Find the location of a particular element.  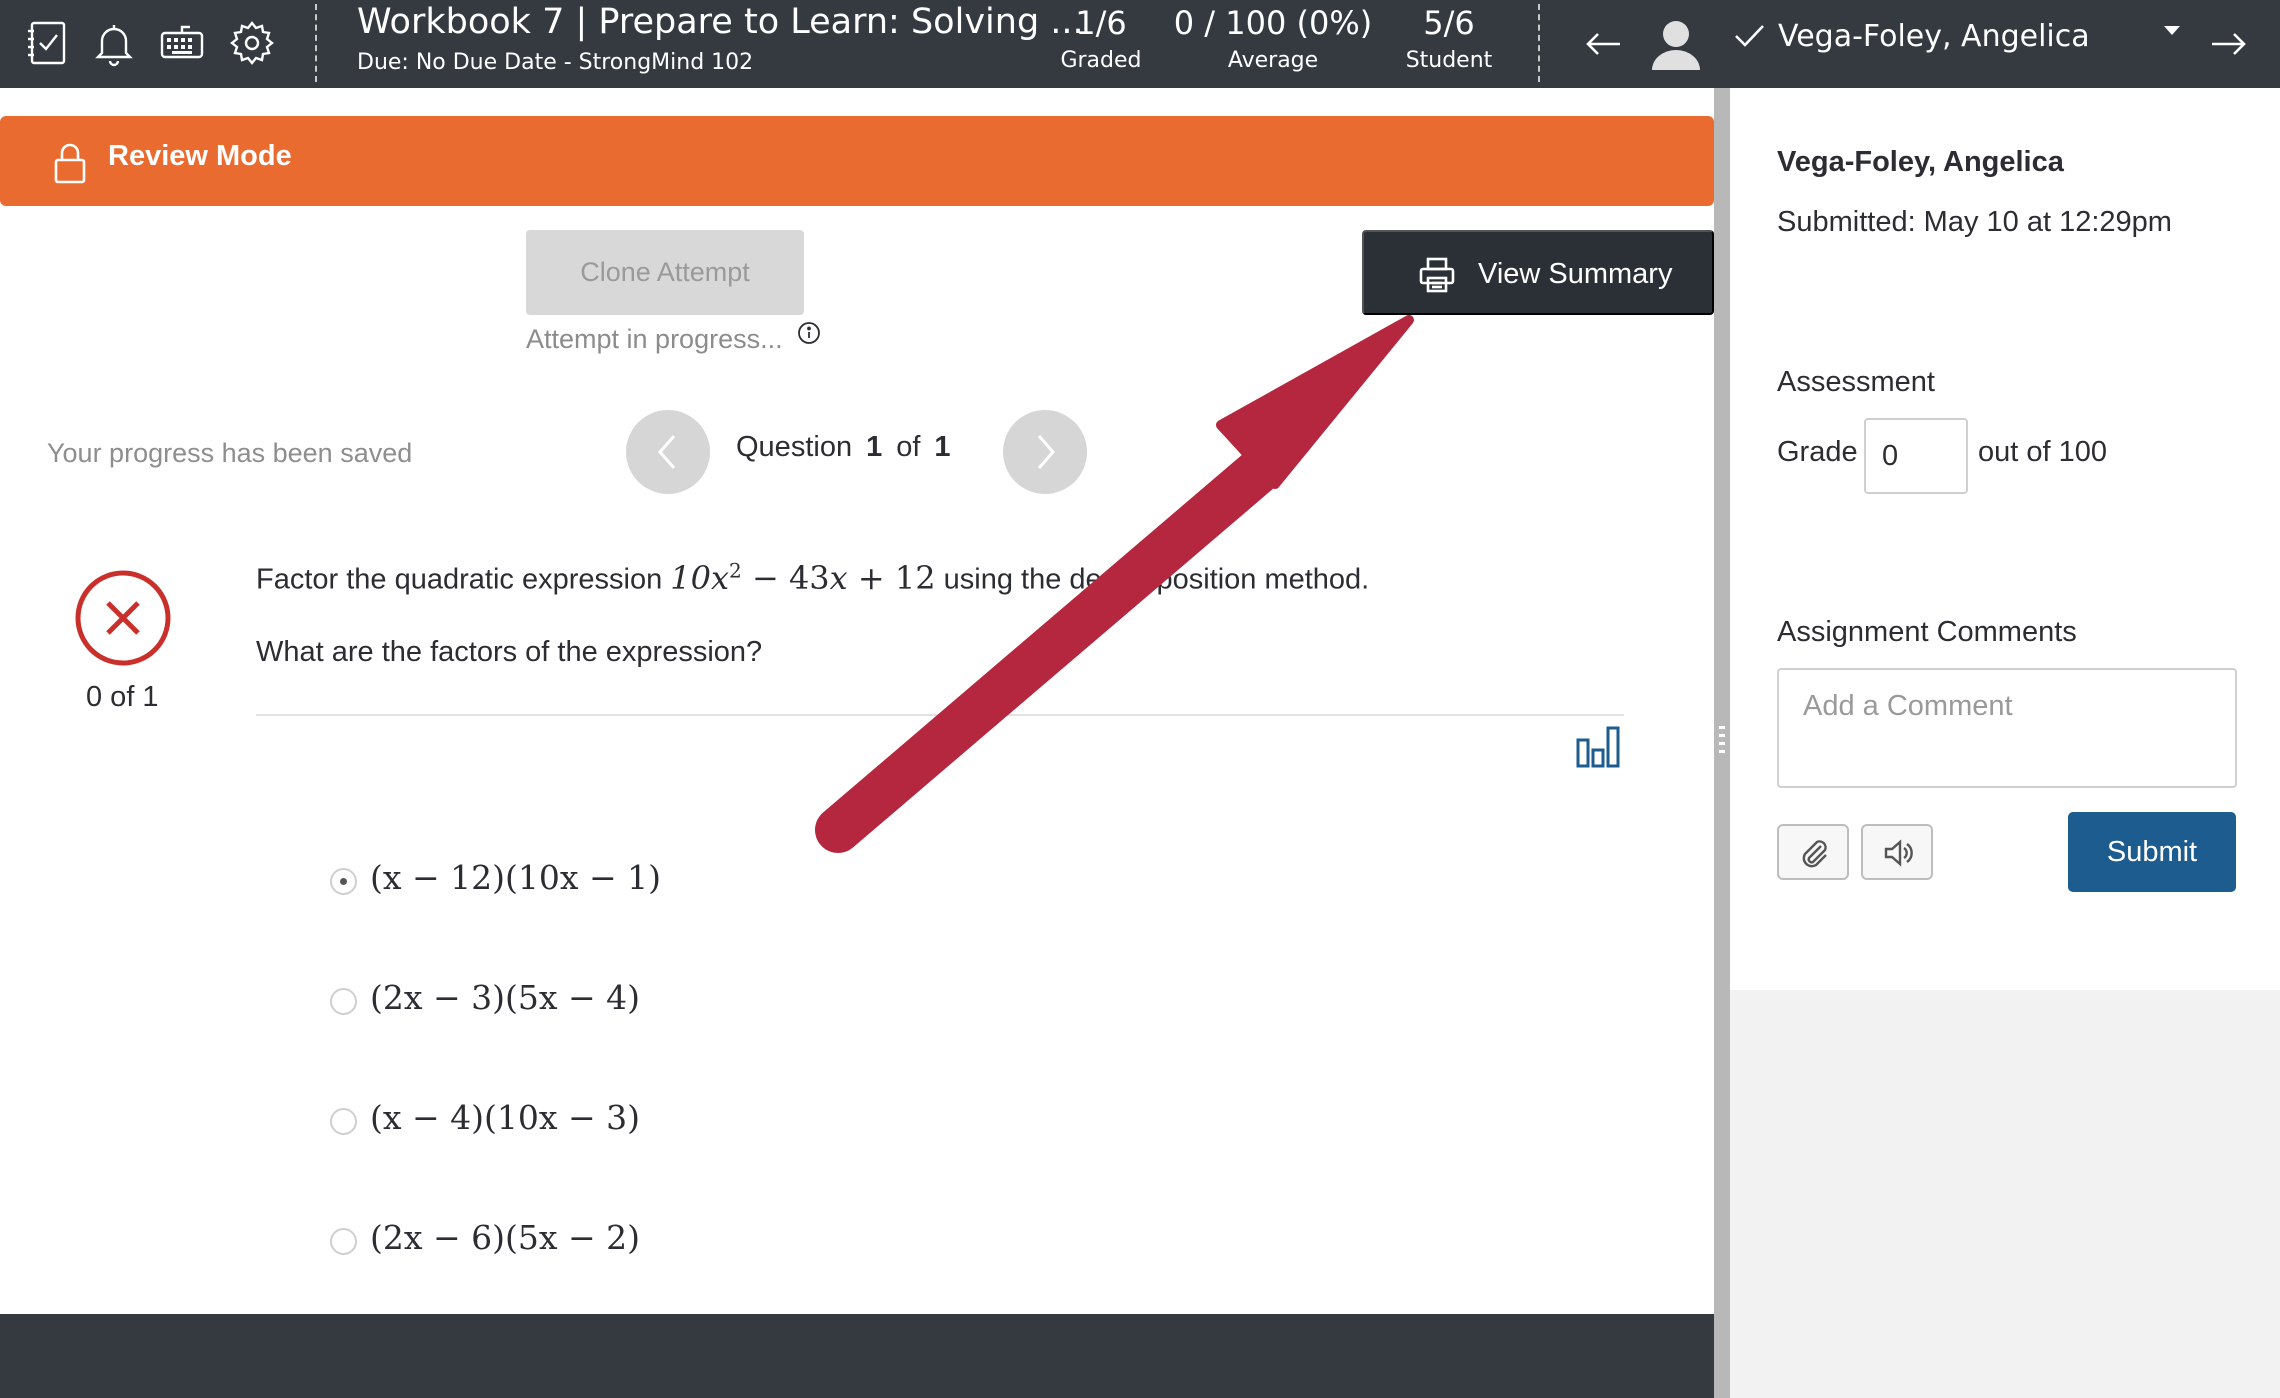

paperclip-icon is located at coordinates (1814, 854).